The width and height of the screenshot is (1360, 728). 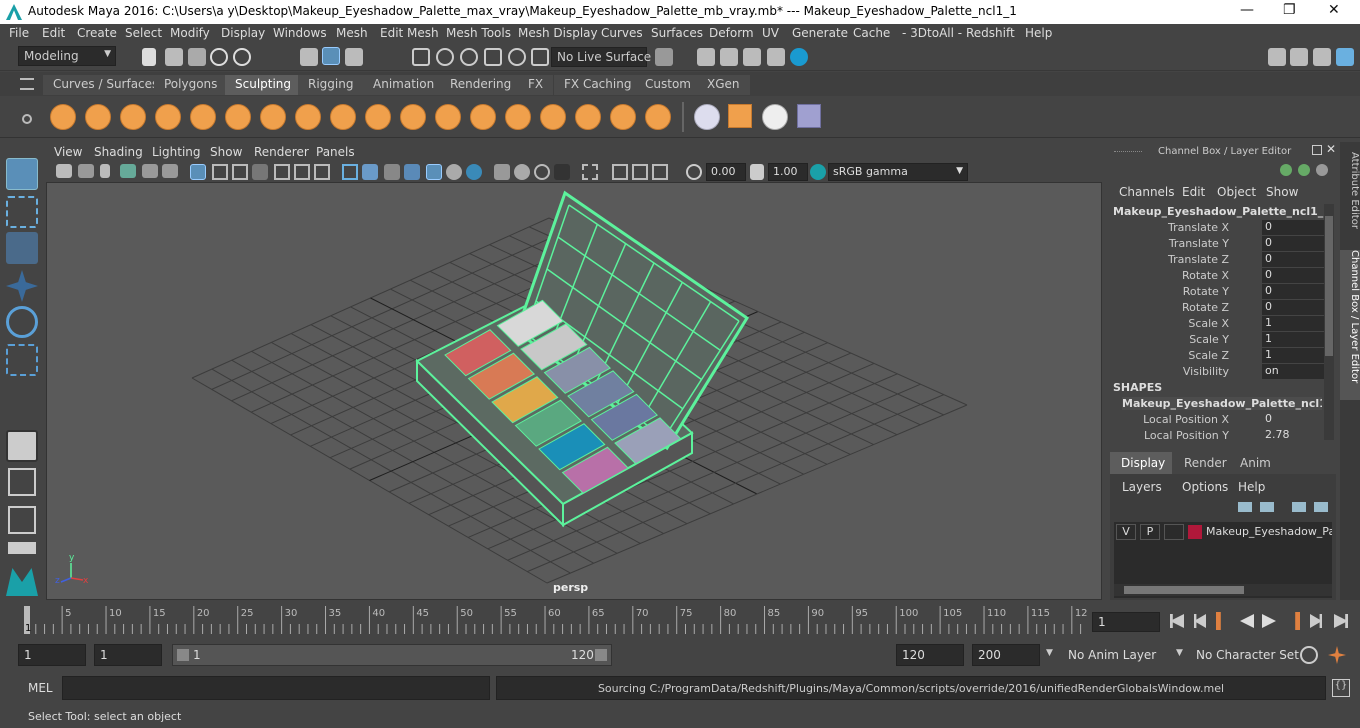 I want to click on shelf-menu-icon, so click(x=27, y=84).